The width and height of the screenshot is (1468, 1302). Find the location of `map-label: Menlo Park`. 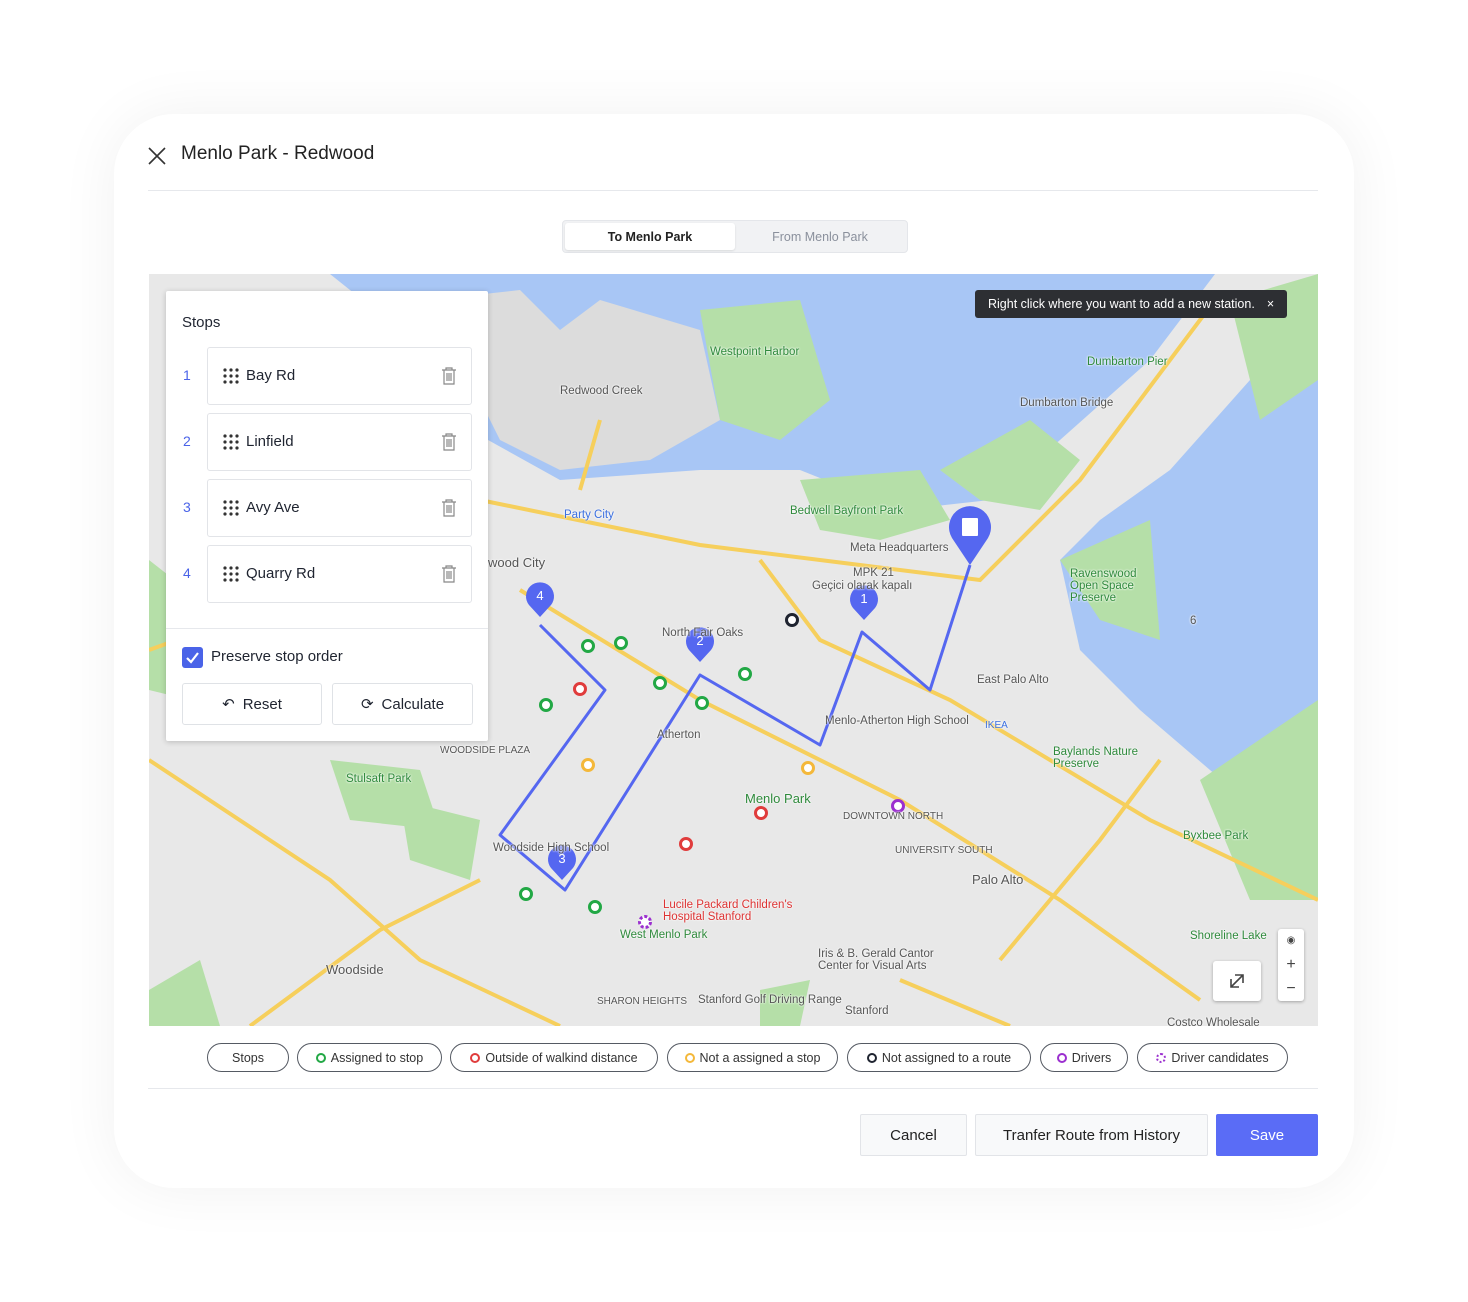

map-label: Menlo Park is located at coordinates (778, 798).